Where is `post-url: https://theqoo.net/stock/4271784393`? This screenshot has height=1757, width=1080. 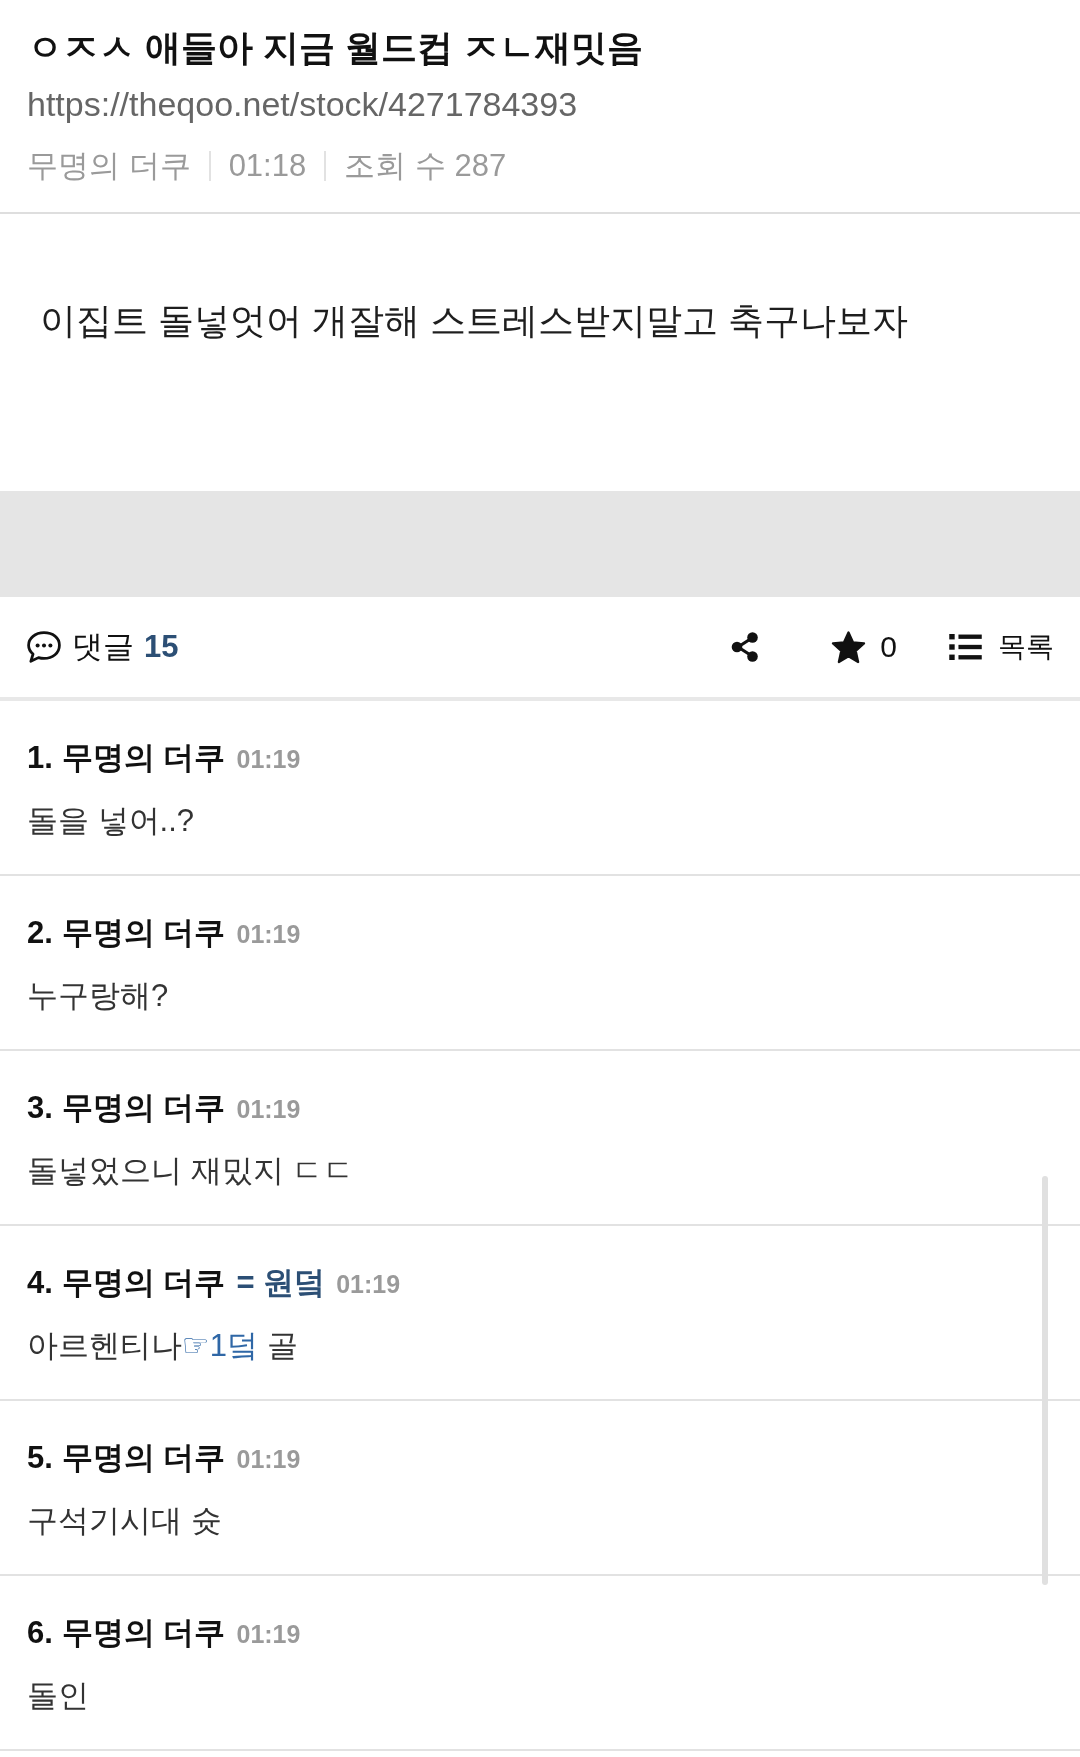 post-url: https://theqoo.net/stock/4271784393 is located at coordinates (302, 104).